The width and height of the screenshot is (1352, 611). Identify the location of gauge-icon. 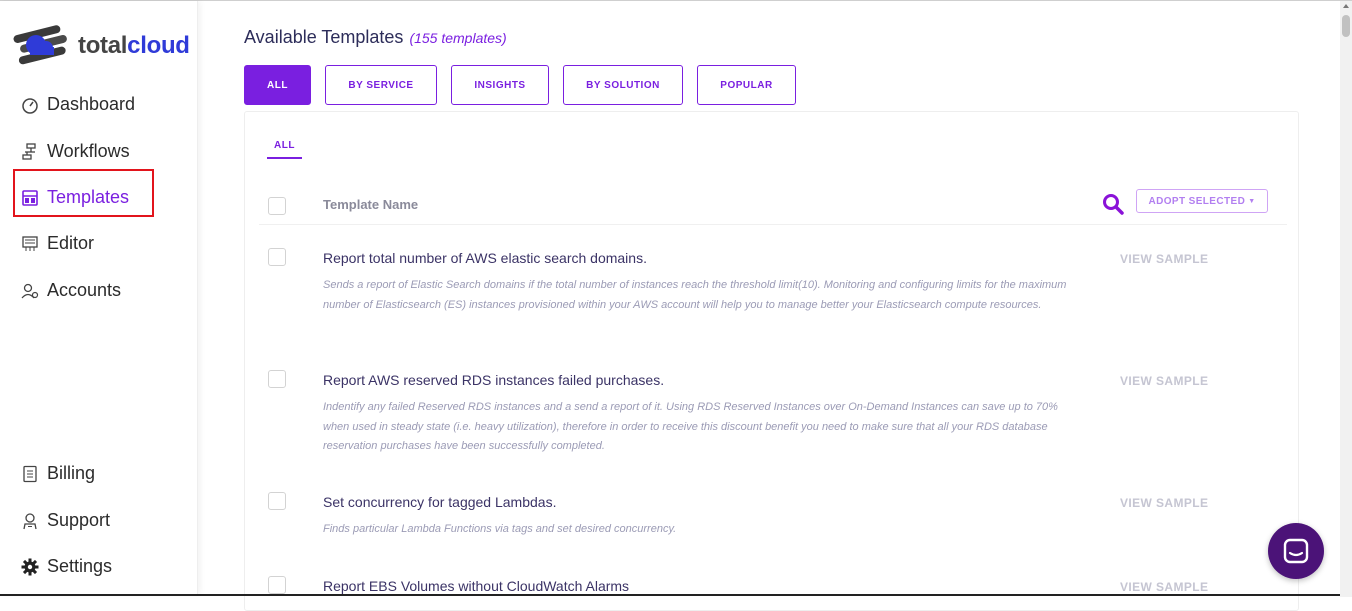
(30, 105).